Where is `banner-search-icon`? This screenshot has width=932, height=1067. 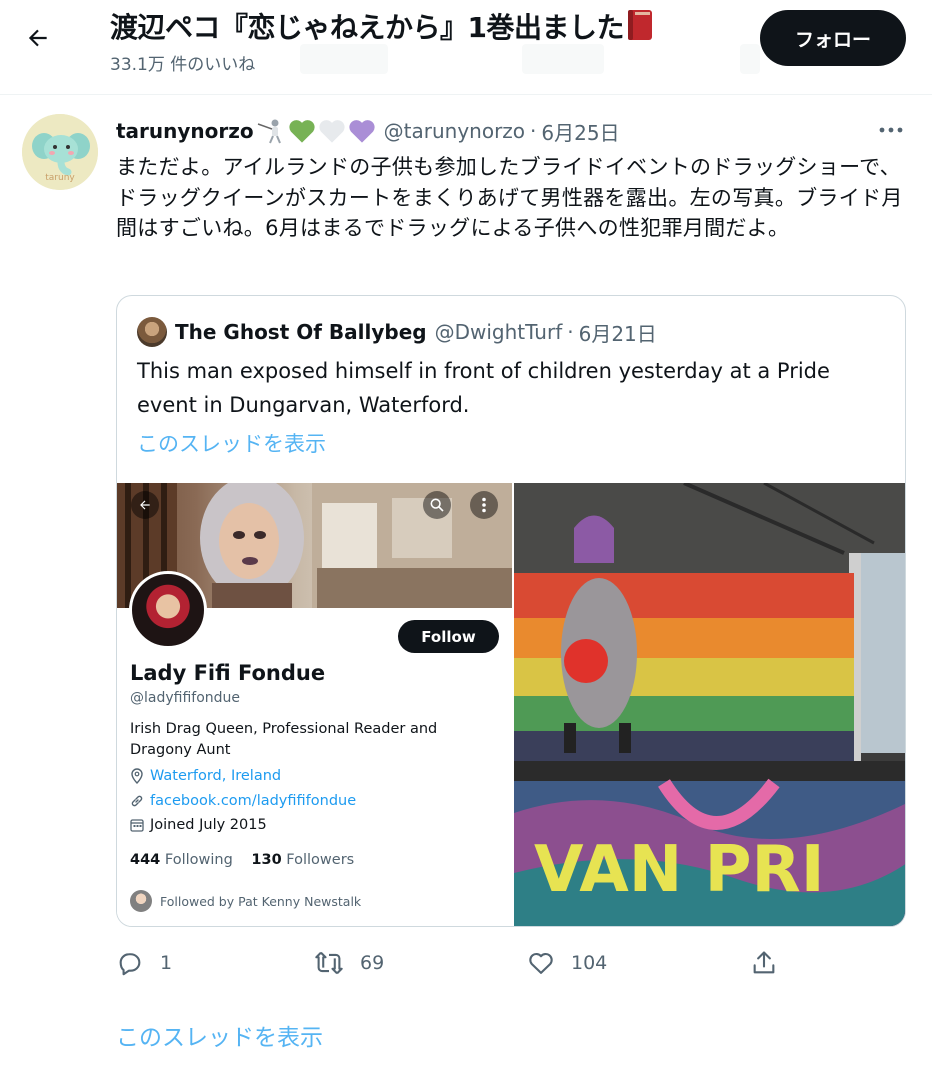
banner-search-icon is located at coordinates (437, 505).